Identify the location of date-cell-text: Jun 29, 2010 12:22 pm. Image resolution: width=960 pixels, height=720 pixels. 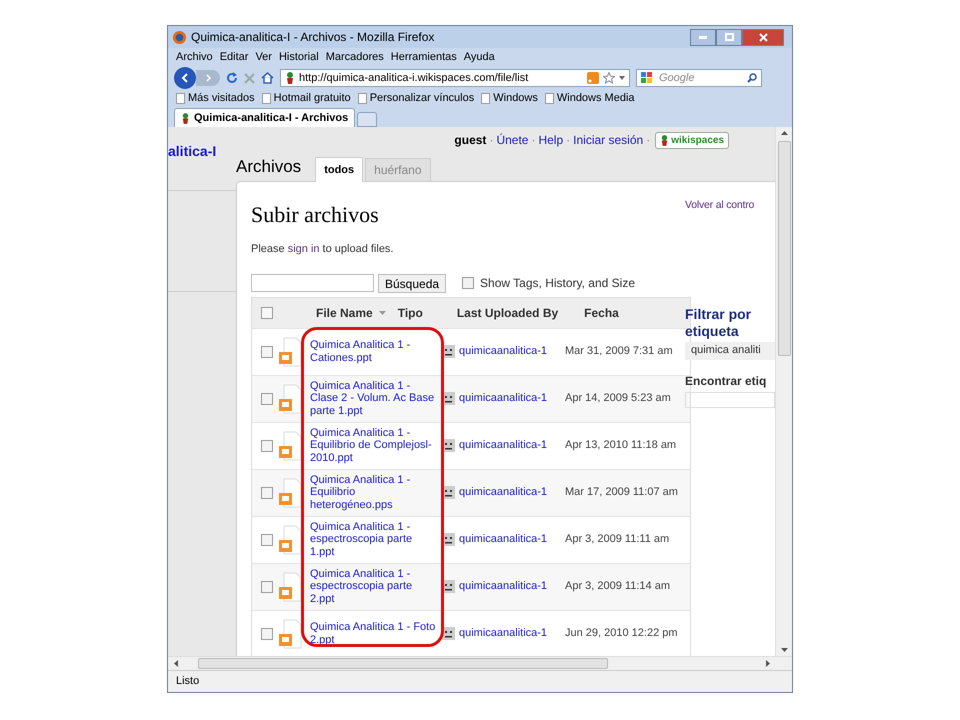
(621, 634).